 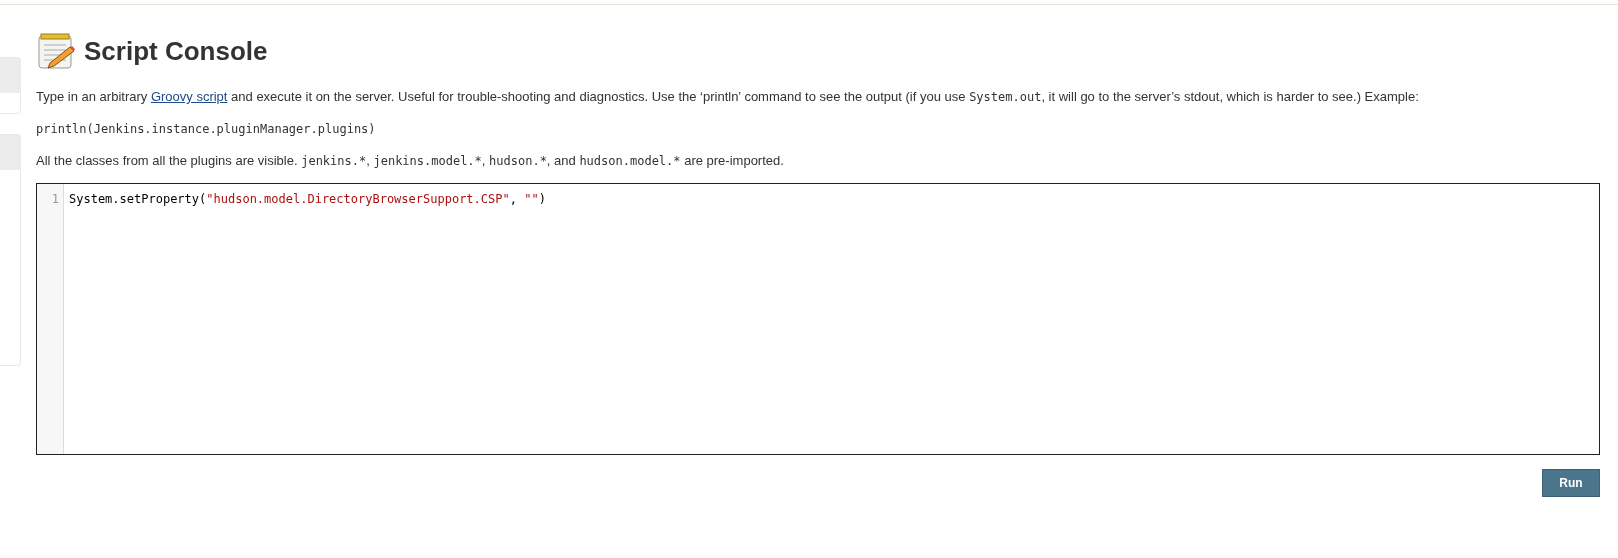 What do you see at coordinates (518, 161) in the screenshot?
I see `inline-code: hudson.*` at bounding box center [518, 161].